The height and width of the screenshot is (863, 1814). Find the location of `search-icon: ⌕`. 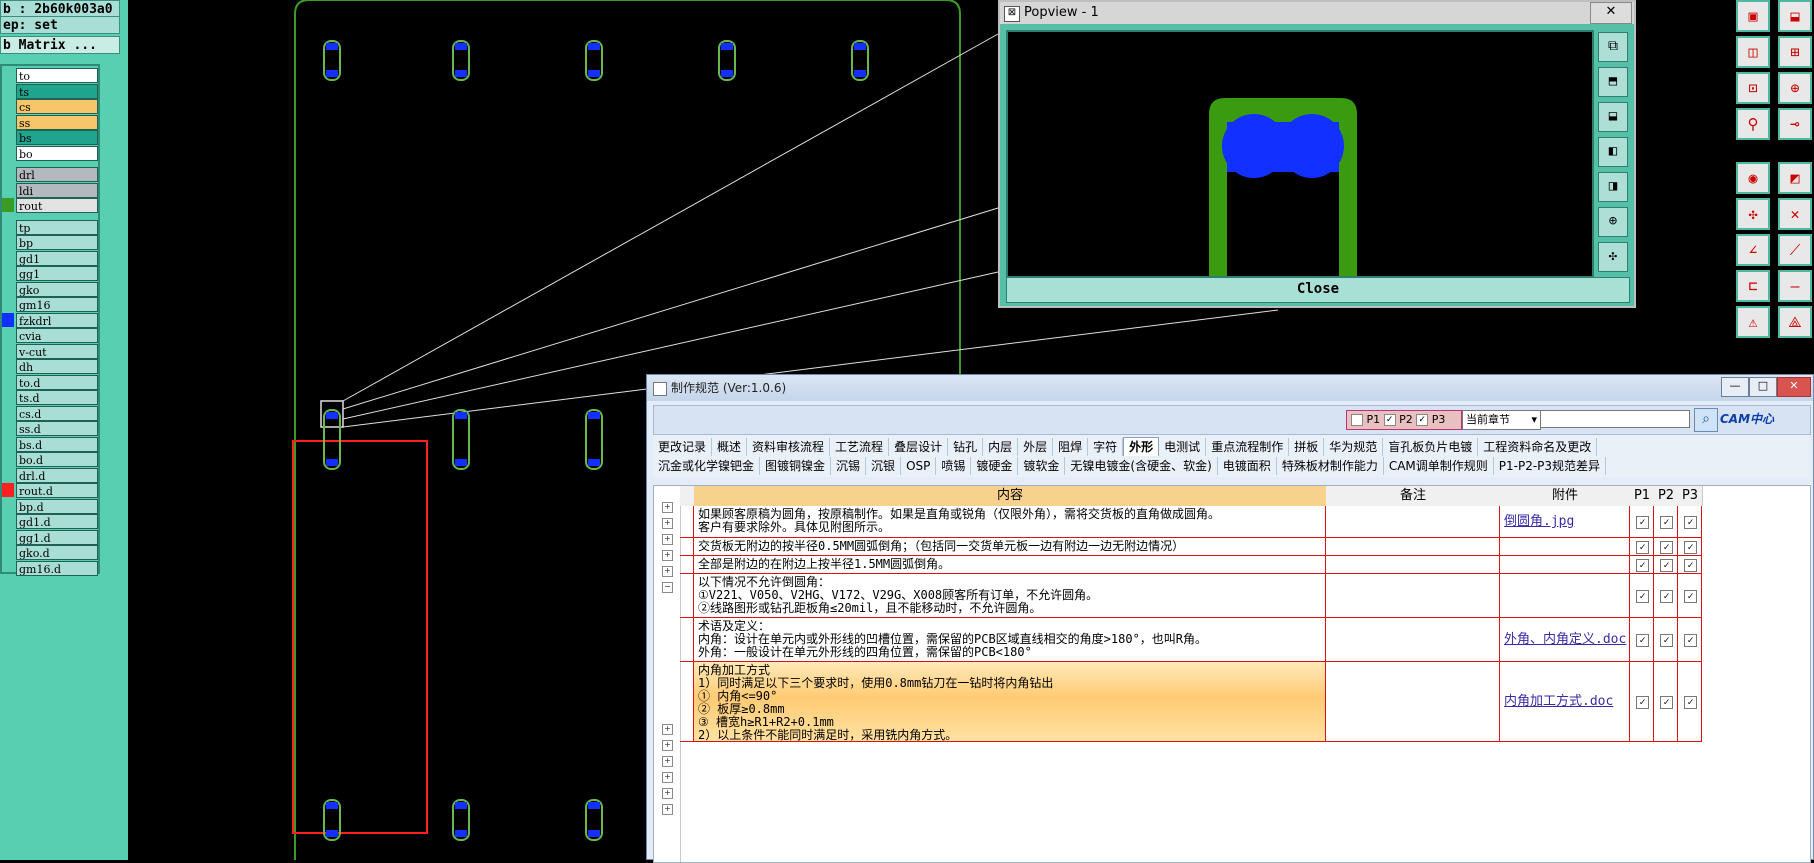

search-icon: ⌕ is located at coordinates (1706, 420).